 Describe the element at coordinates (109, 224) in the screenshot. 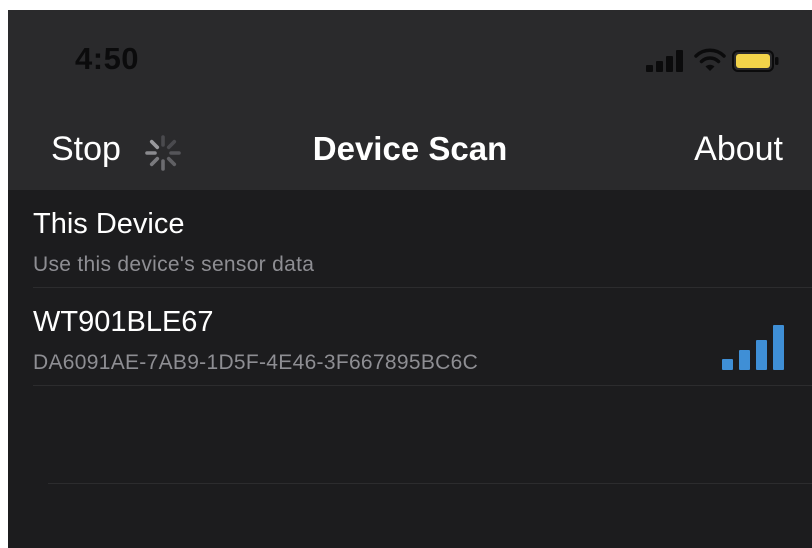

I see `device-name: This Device` at that location.